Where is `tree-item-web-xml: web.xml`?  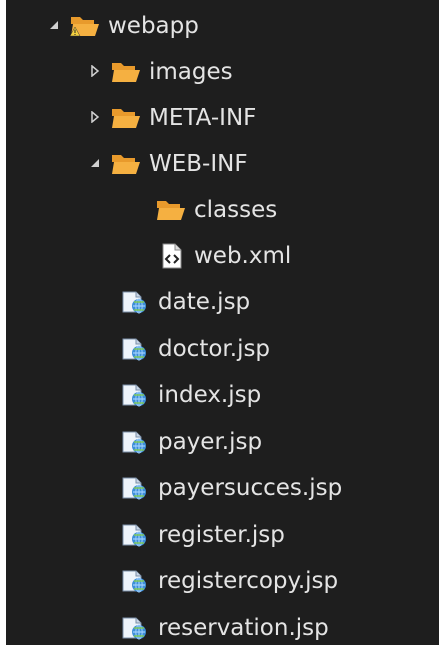
tree-item-web-xml: web.xml is located at coordinates (225, 256).